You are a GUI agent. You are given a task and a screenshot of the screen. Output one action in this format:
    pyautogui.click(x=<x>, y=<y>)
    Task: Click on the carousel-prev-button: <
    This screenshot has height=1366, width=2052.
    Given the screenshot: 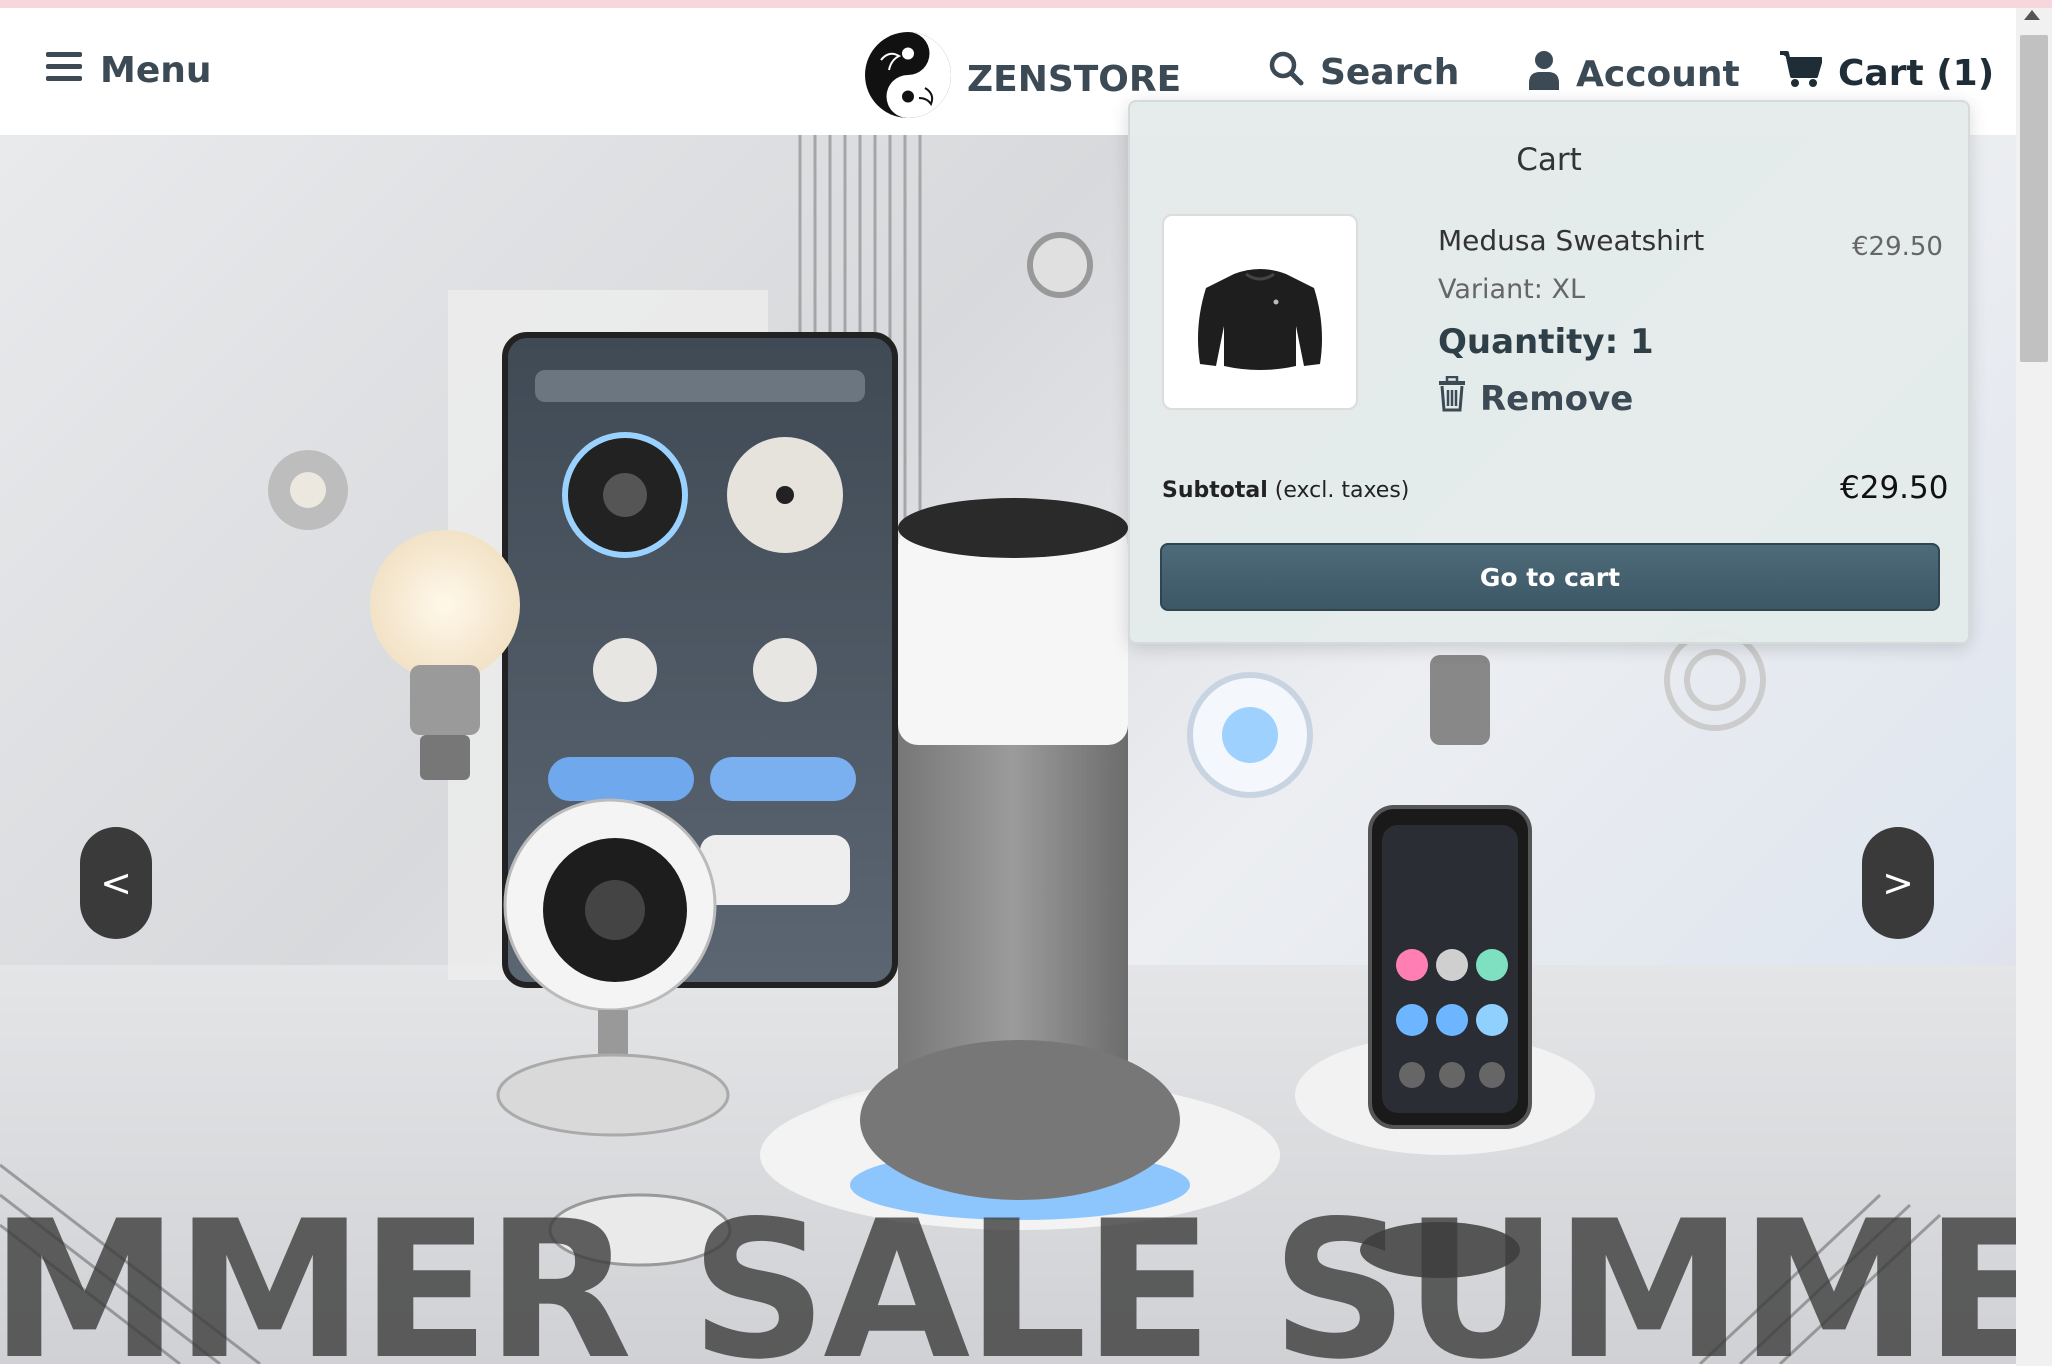 What is the action you would take?
    pyautogui.click(x=116, y=883)
    